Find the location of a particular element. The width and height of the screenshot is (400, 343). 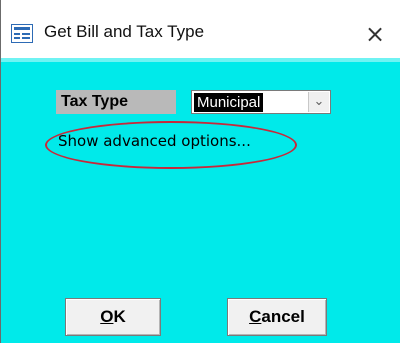

ok-button: OK is located at coordinates (113, 317).